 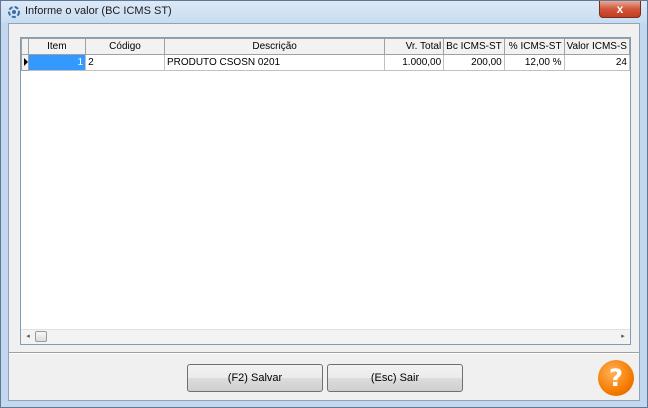 What do you see at coordinates (255, 378) in the screenshot?
I see `save-button: (F2) Salvar` at bounding box center [255, 378].